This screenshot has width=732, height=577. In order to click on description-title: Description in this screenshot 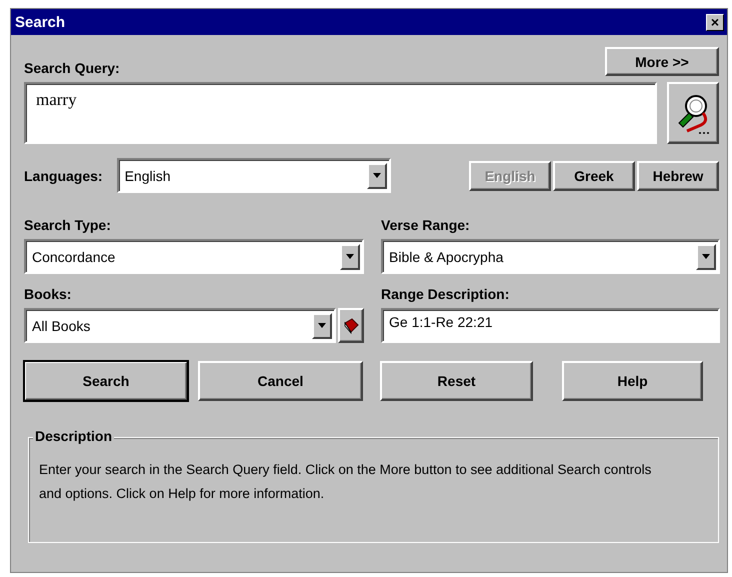, I will do `click(73, 436)`.